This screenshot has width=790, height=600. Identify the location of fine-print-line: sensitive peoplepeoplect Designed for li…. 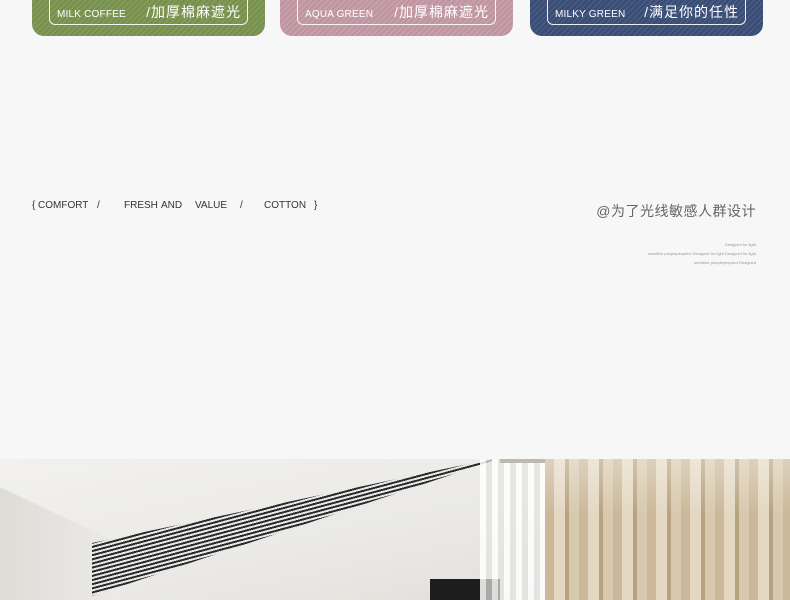
(701, 253).